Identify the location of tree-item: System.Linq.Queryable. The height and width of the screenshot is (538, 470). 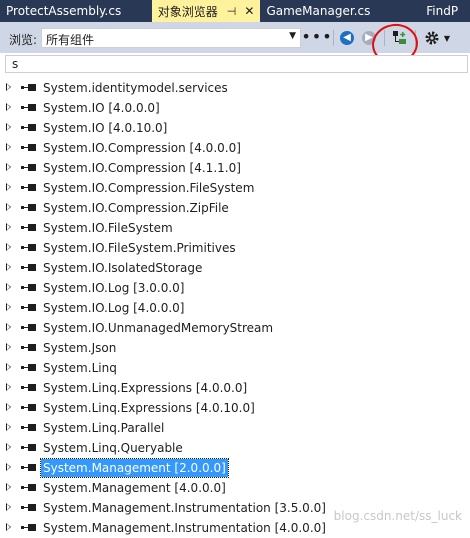
(235, 448).